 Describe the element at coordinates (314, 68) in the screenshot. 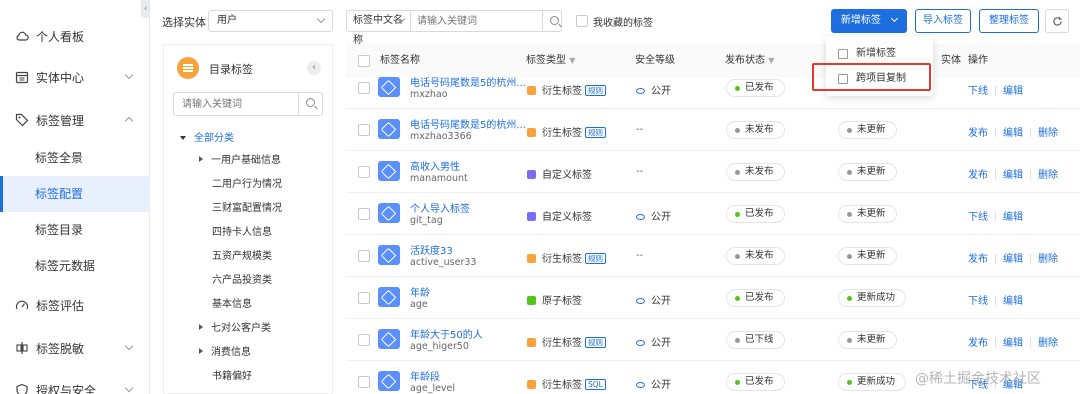

I see `tree-collapse-button: ‹` at that location.